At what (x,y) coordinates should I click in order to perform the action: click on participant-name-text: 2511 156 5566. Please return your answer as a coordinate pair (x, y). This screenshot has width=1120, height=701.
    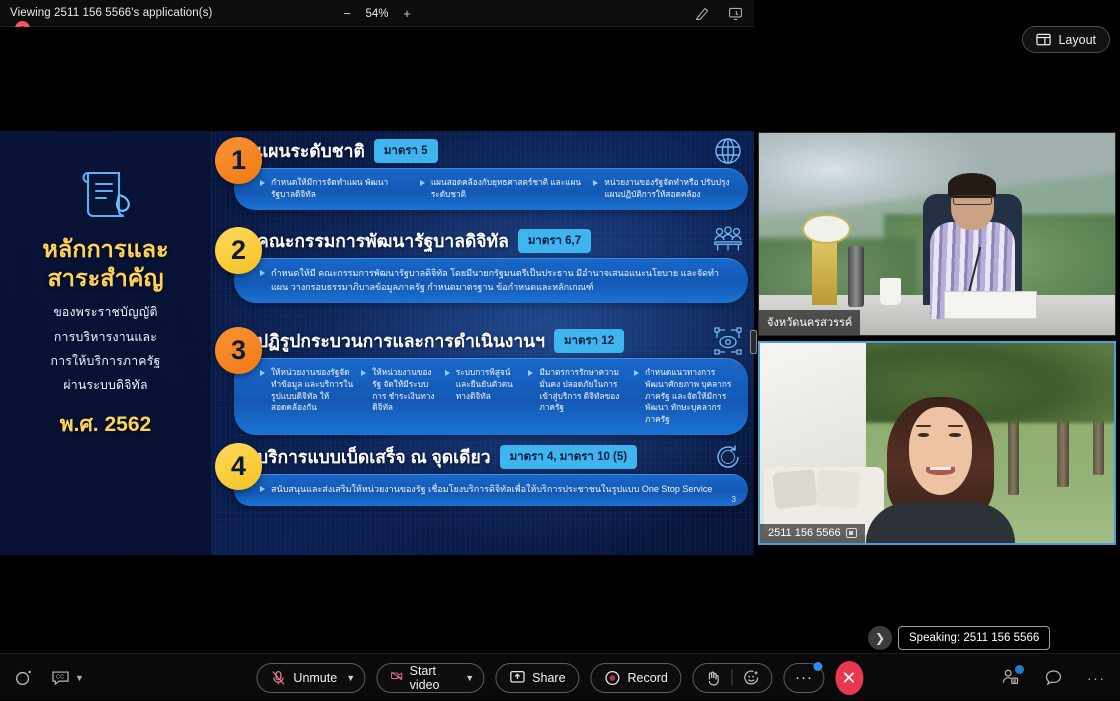
    Looking at the image, I should click on (804, 533).